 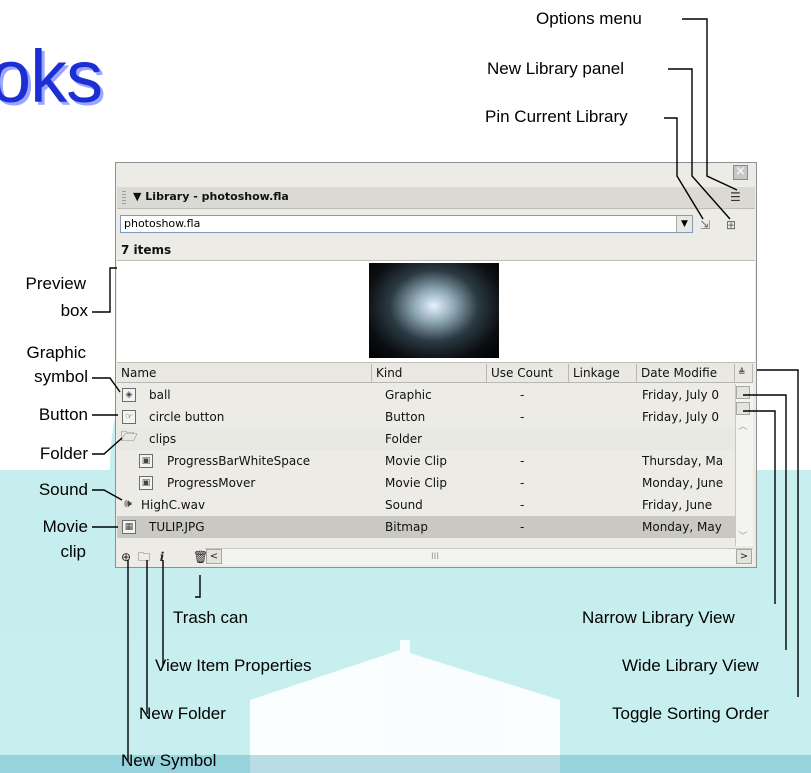 I want to click on callout-trash-can: Trash can, so click(x=210, y=617).